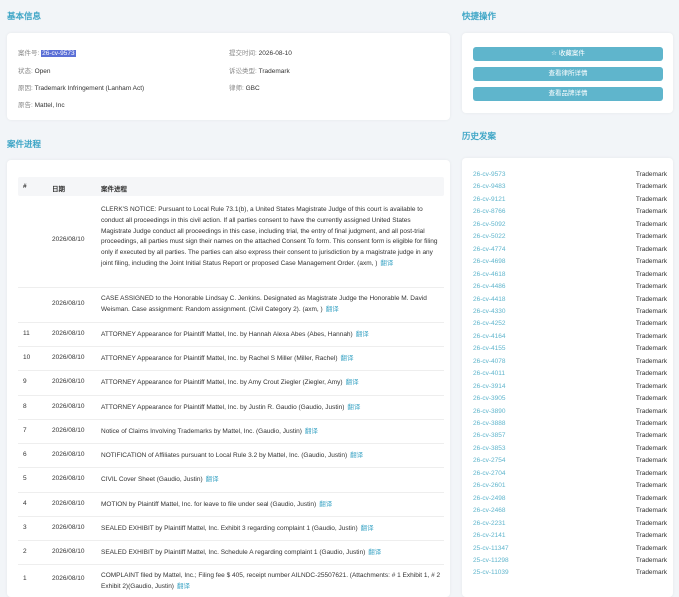 The image size is (679, 597). I want to click on history-item: 25-cv-11298 Trademark, so click(570, 563).